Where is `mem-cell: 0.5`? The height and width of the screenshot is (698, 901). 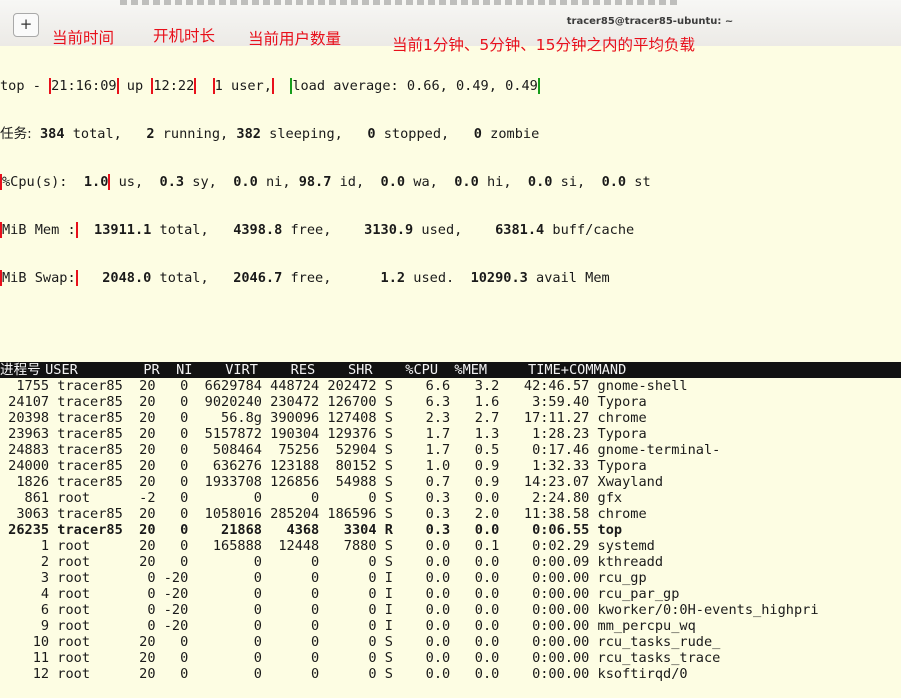
mem-cell: 0.5 is located at coordinates (475, 450).